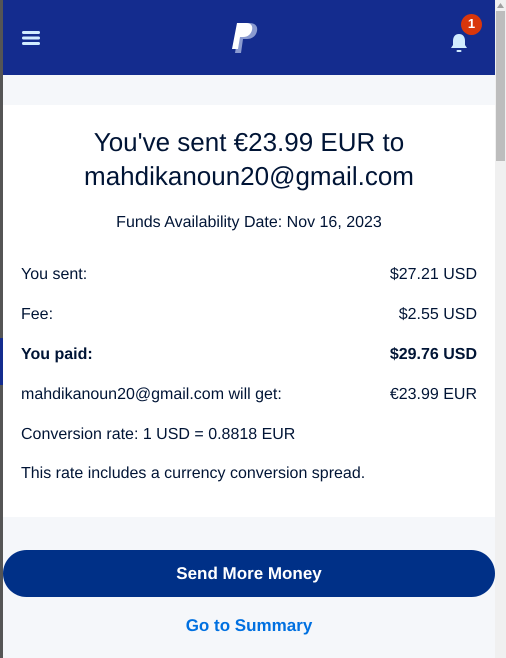  Describe the element at coordinates (500, 86) in the screenshot. I see `scrollbar-thumb` at that location.